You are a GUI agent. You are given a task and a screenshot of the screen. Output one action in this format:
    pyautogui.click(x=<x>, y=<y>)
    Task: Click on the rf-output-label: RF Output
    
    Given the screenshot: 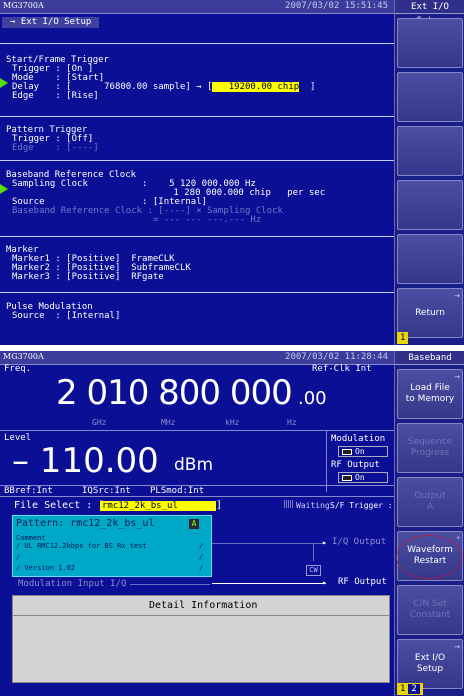 What is the action you would take?
    pyautogui.click(x=355, y=465)
    